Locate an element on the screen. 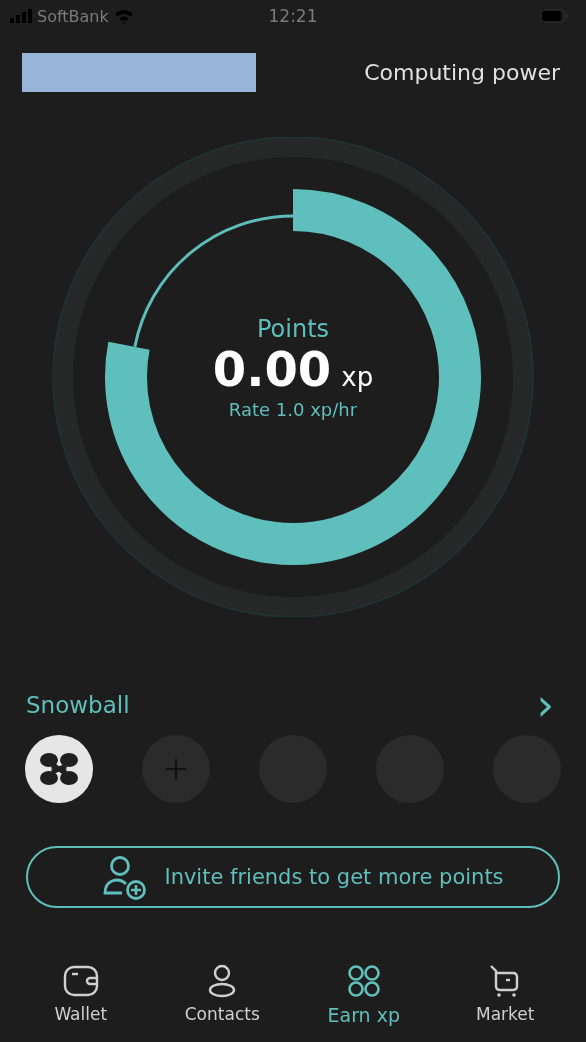 This screenshot has width=586, height=1042. invite-button: Invite friends to get more points is located at coordinates (293, 877).